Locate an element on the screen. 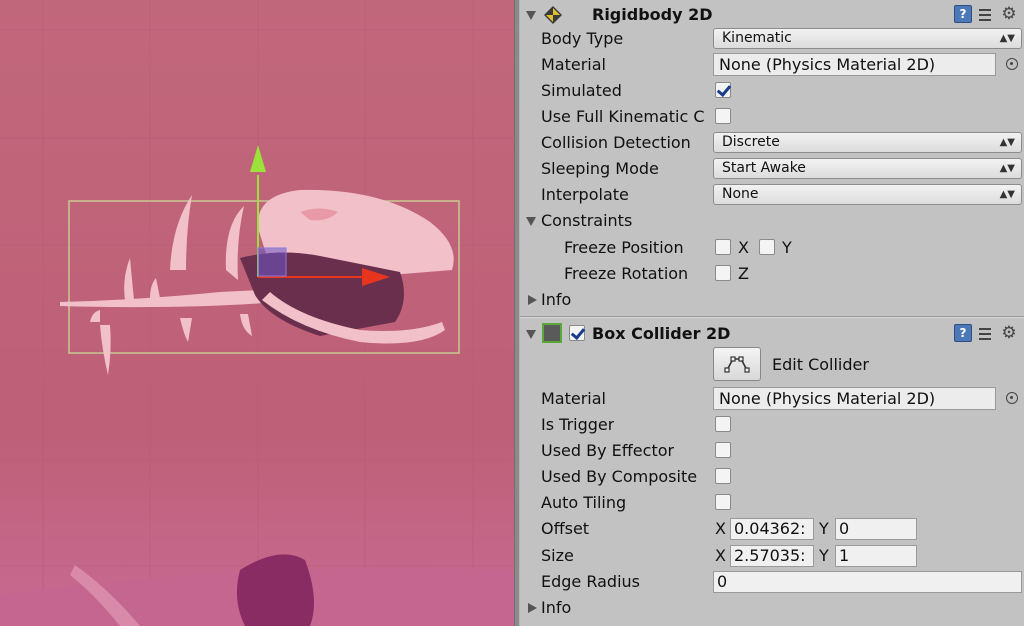 This screenshot has width=1024, height=626. sleeping-mode-row: Sleeping Mode Start Awake ▲▼ is located at coordinates (772, 169).